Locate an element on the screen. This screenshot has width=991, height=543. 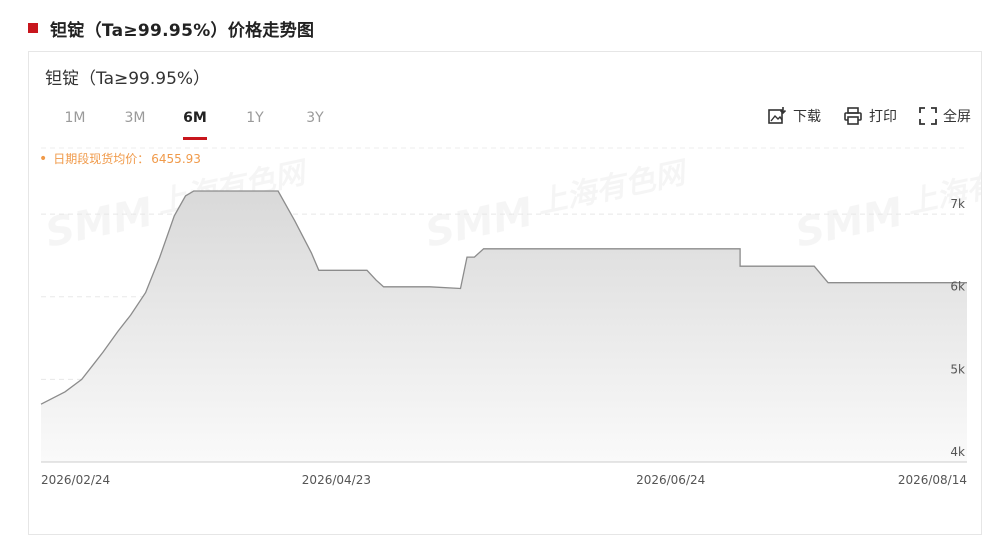
x-tick-label: 2026/06/24 is located at coordinates (670, 480).